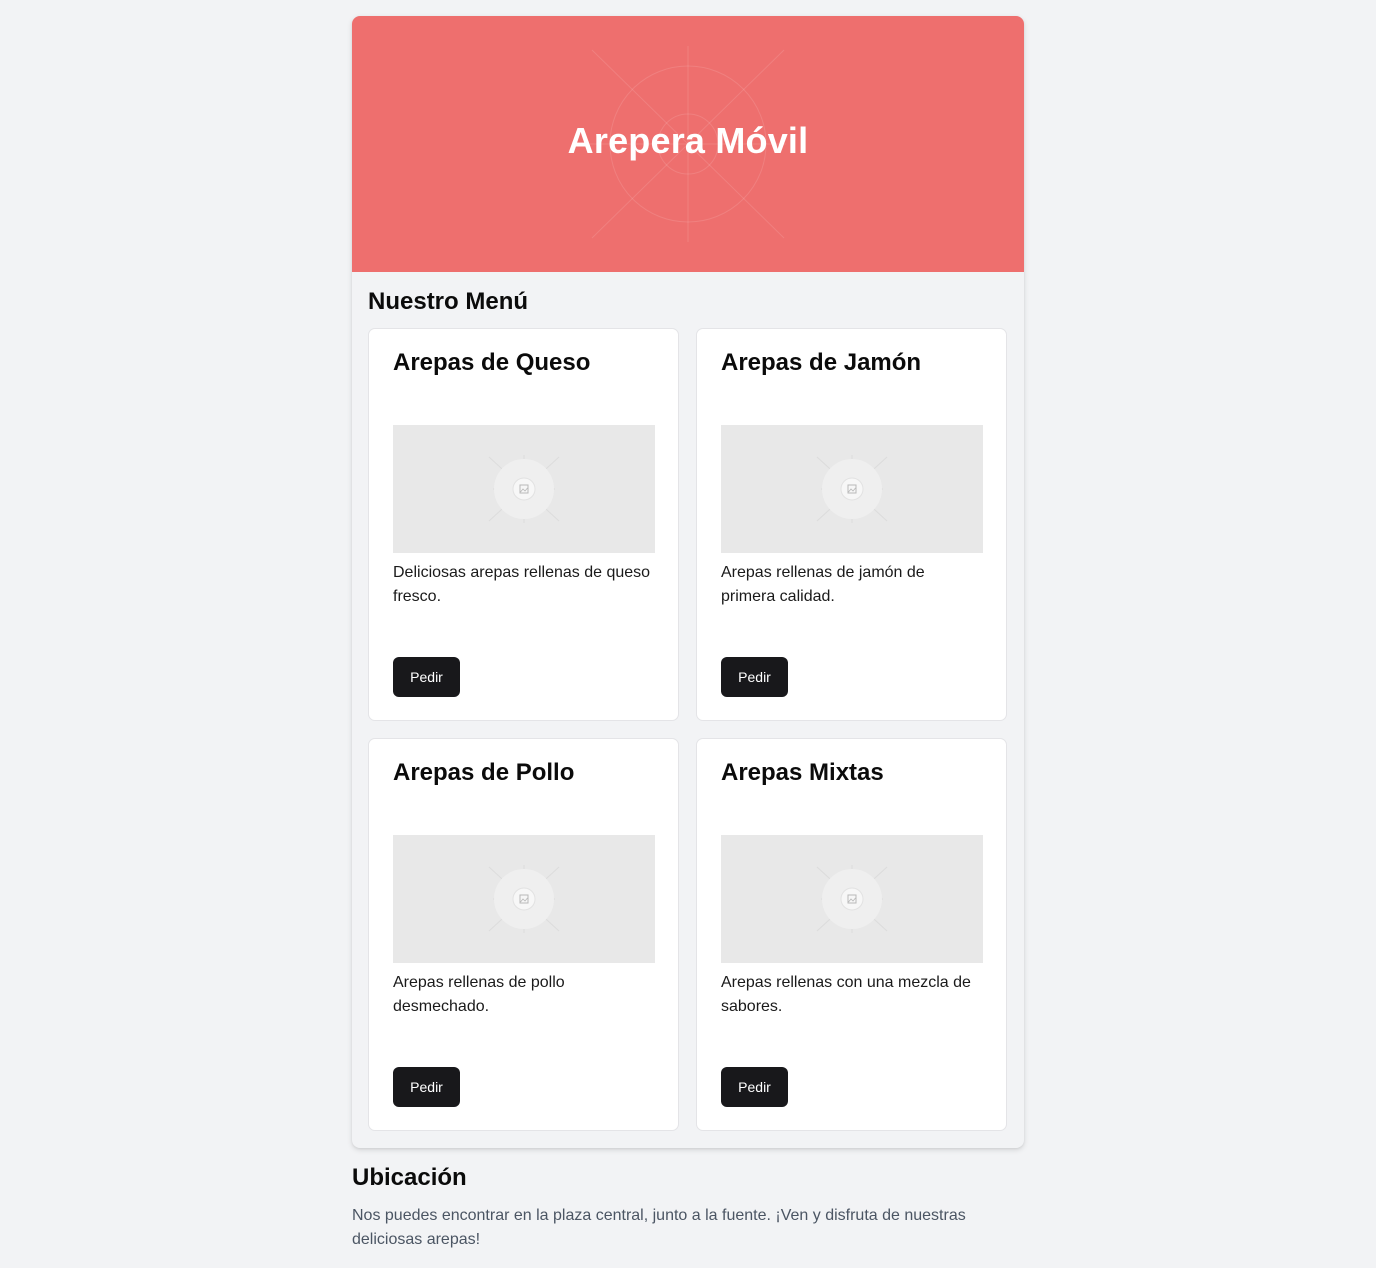 The image size is (1376, 1268). I want to click on location-title: Ubicación, so click(409, 1177).